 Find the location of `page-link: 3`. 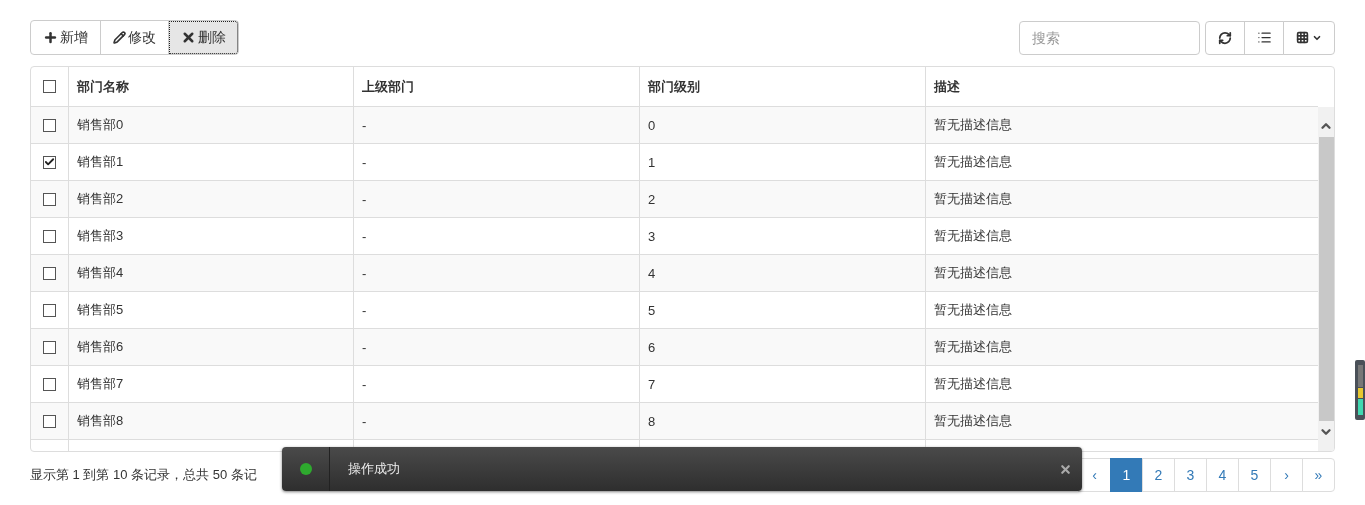

page-link: 3 is located at coordinates (1190, 475).